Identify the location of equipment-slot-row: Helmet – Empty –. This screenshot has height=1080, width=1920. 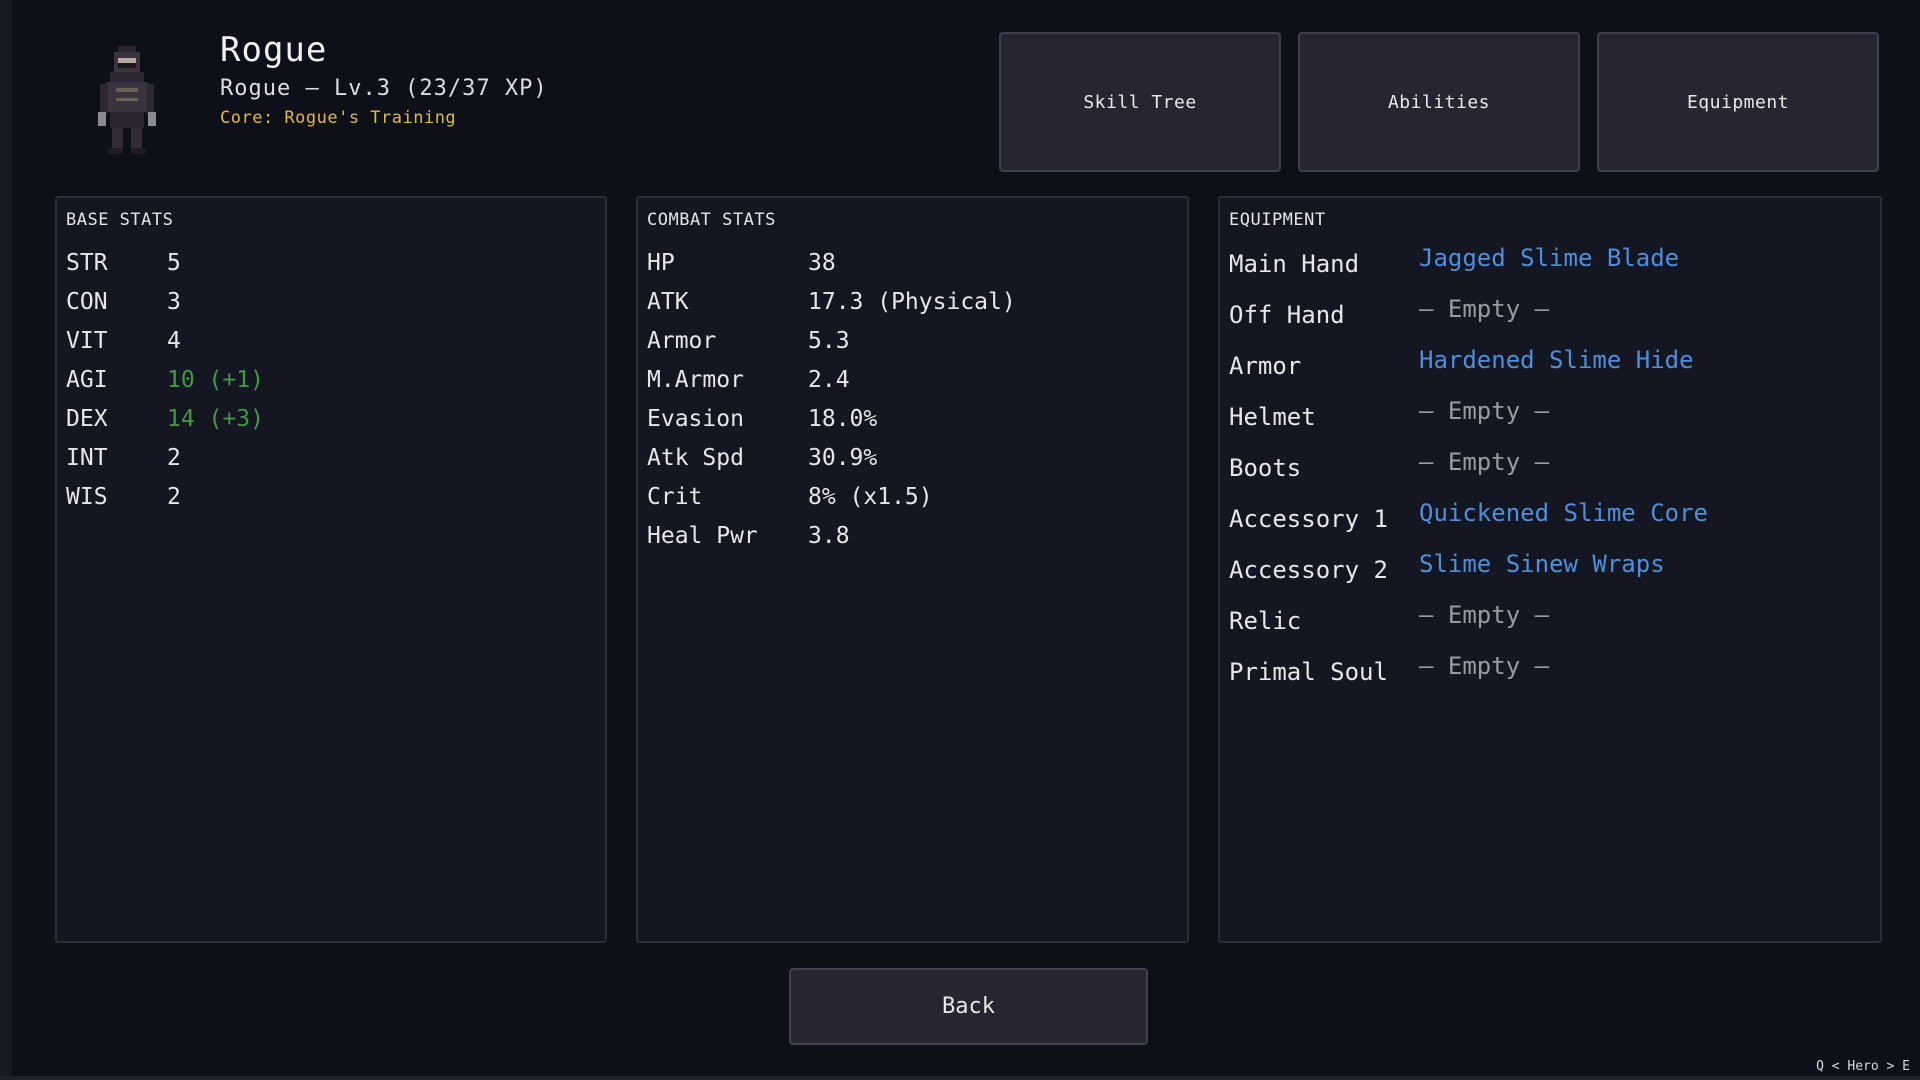
(1389, 414).